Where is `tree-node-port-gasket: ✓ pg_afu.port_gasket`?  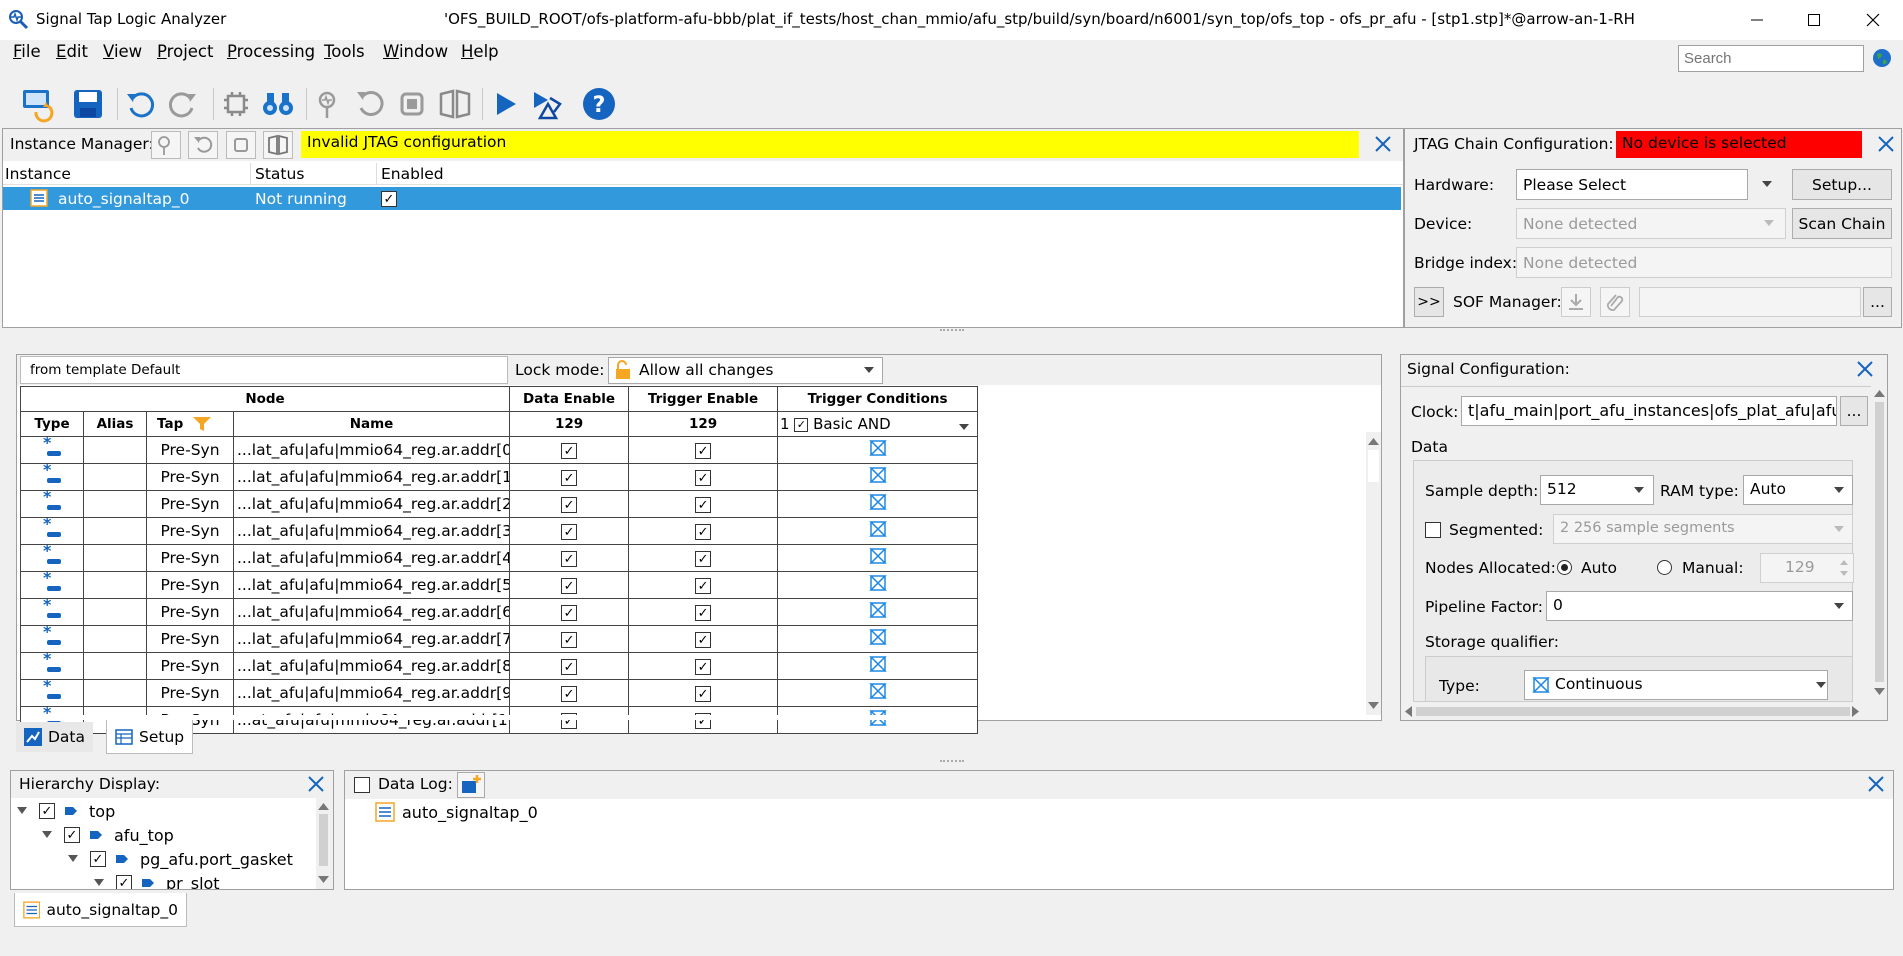
tree-node-port-gasket: ✓ pg_afu.port_gasket is located at coordinates (180, 859).